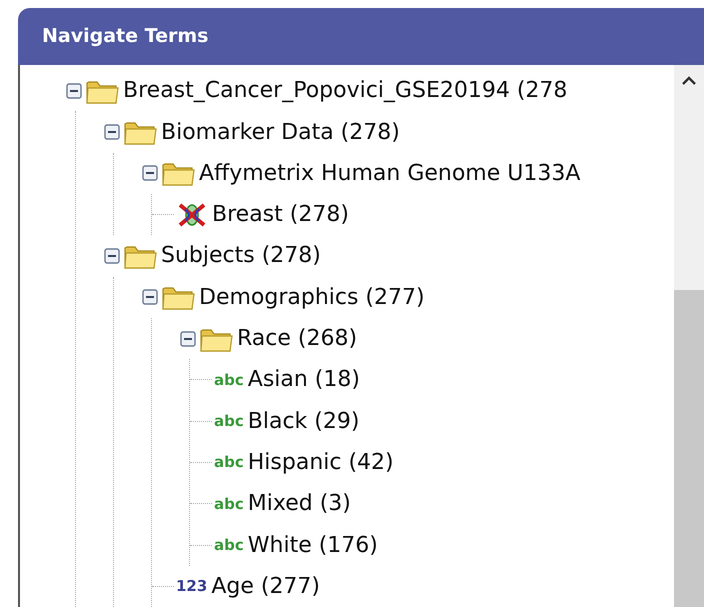 The image size is (704, 607). What do you see at coordinates (280, 132) in the screenshot?
I see `tree-item-label: Biomarker Data (278)` at bounding box center [280, 132].